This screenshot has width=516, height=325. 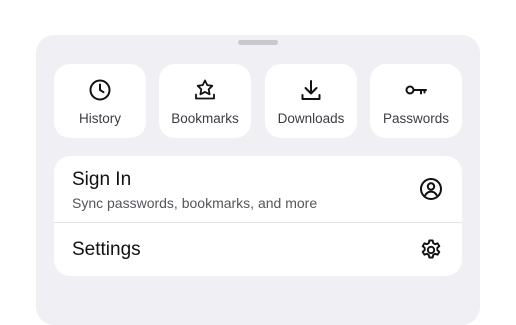 What do you see at coordinates (258, 42) in the screenshot?
I see `drag-handle` at bounding box center [258, 42].